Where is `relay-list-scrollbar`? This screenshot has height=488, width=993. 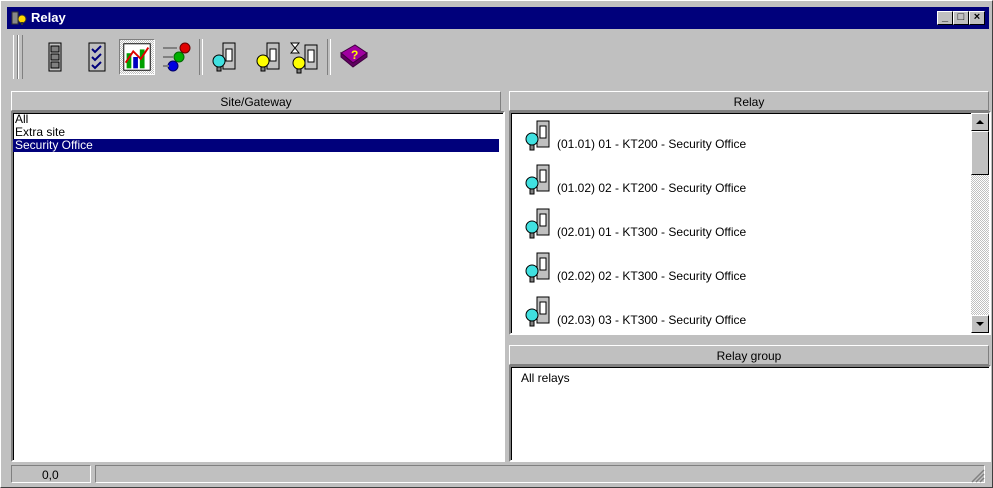
relay-list-scrollbar is located at coordinates (980, 223).